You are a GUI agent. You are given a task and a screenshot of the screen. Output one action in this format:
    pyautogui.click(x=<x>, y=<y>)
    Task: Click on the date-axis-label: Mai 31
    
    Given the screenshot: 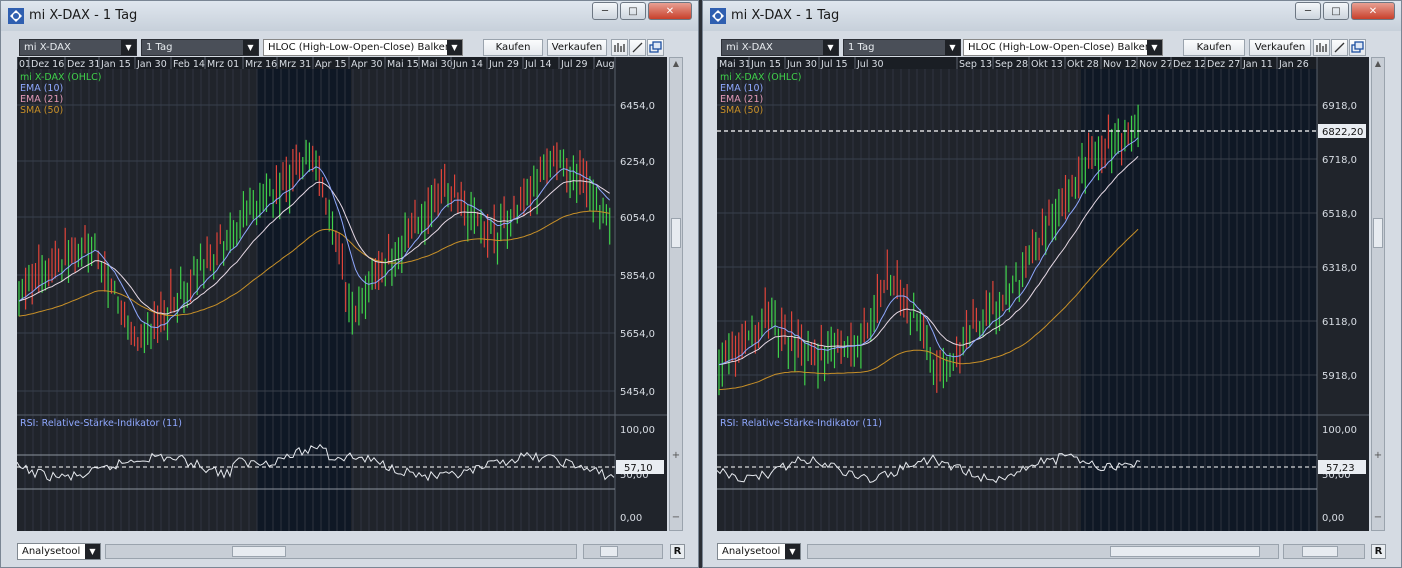 What is the action you would take?
    pyautogui.click(x=735, y=64)
    